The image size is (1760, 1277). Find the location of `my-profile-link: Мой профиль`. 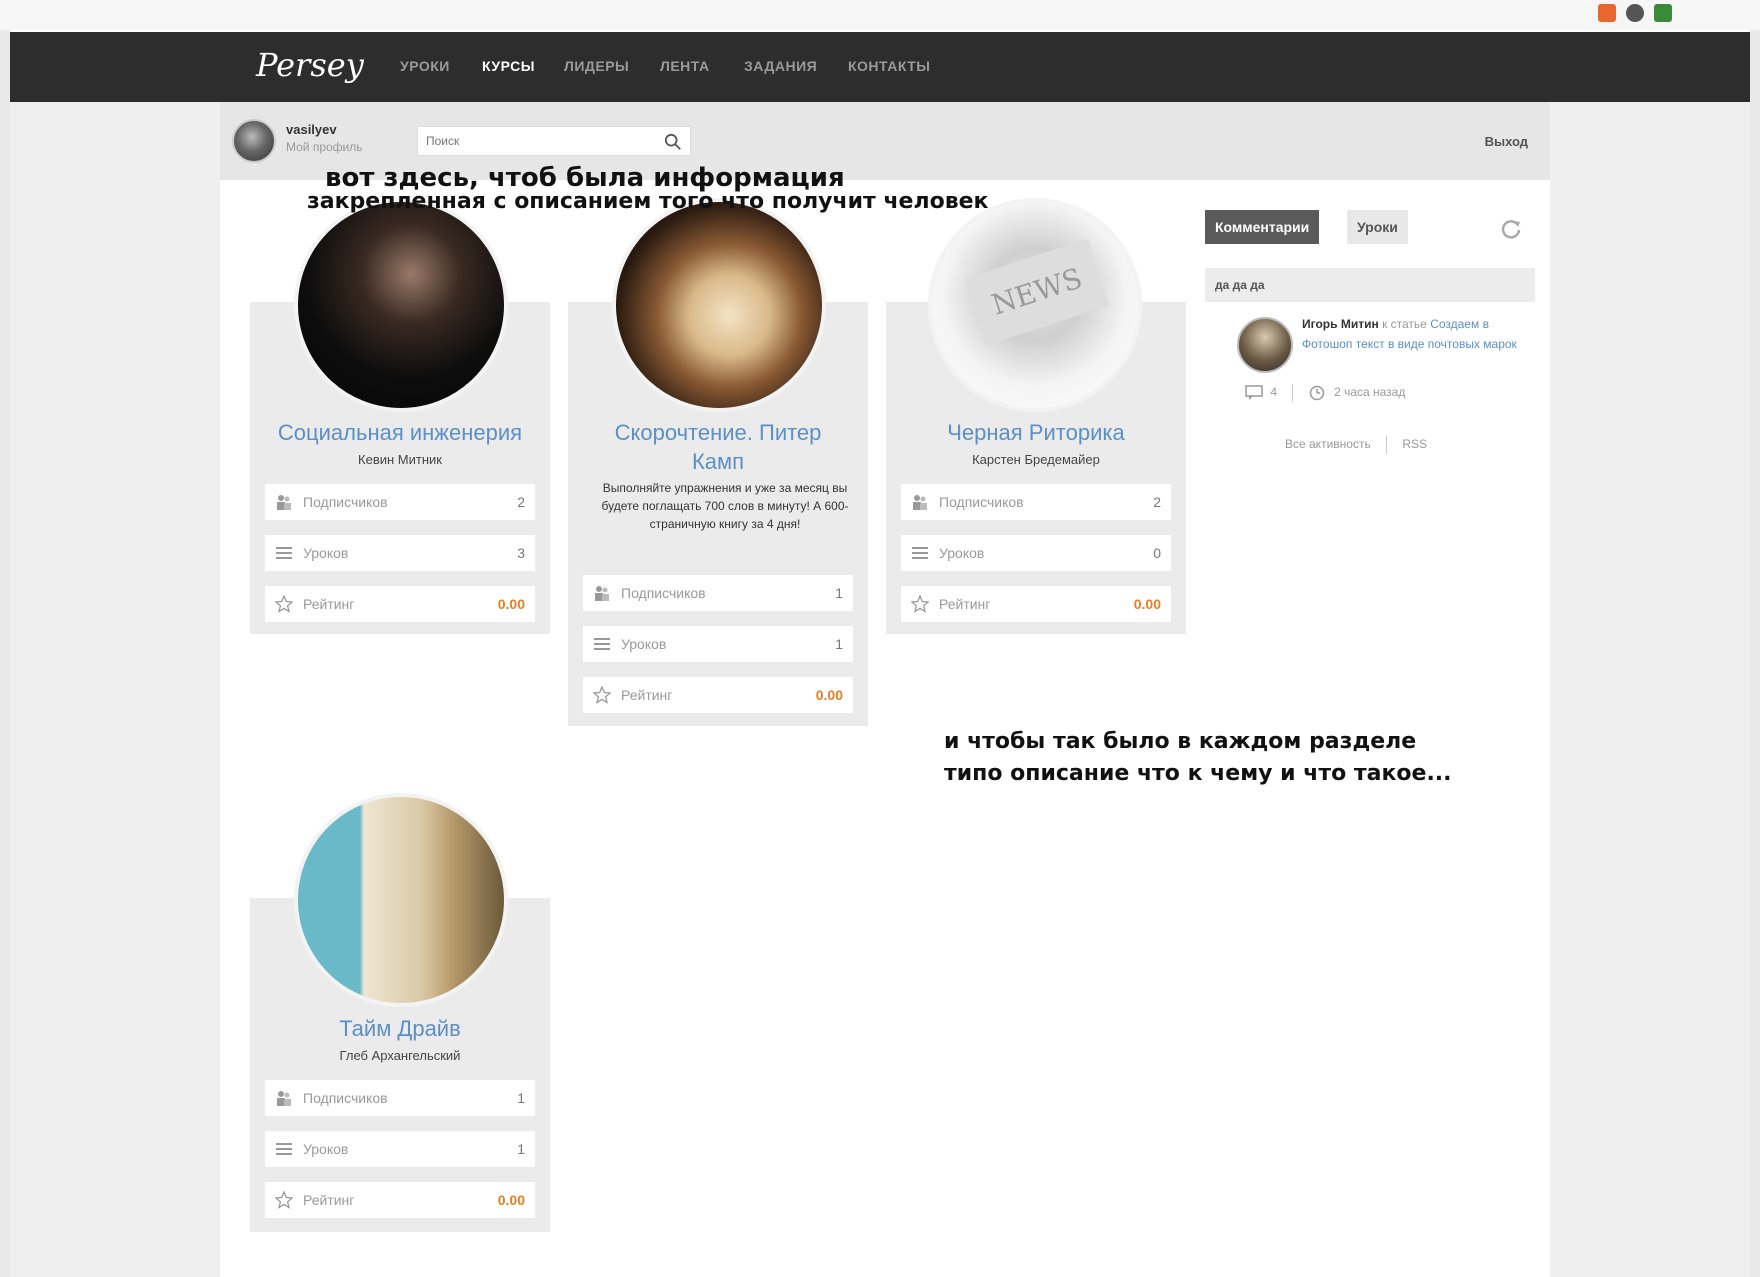

my-profile-link: Мой профиль is located at coordinates (324, 147).